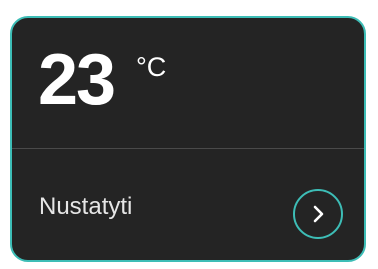 This screenshot has width=378, height=269. I want to click on temperature-value: 23, so click(77, 80).